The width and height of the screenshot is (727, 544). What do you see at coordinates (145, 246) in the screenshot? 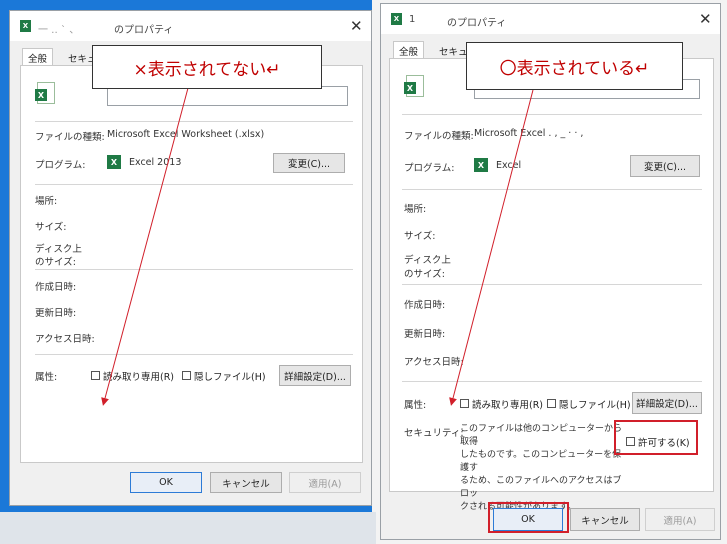
I see `left-arrow` at bounding box center [145, 246].